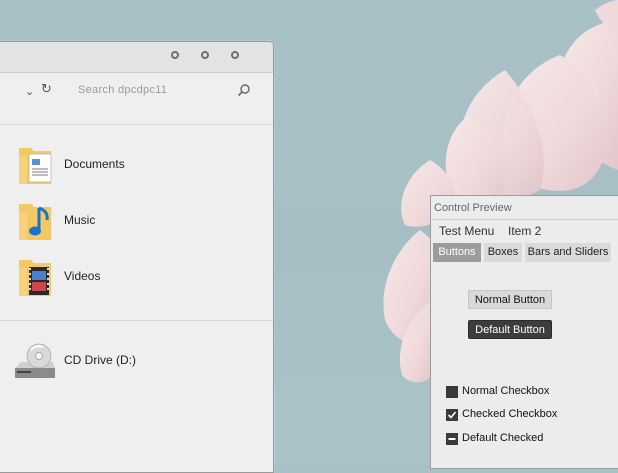 The image size is (618, 473). I want to click on menu-item-2: Item 2, so click(524, 231).